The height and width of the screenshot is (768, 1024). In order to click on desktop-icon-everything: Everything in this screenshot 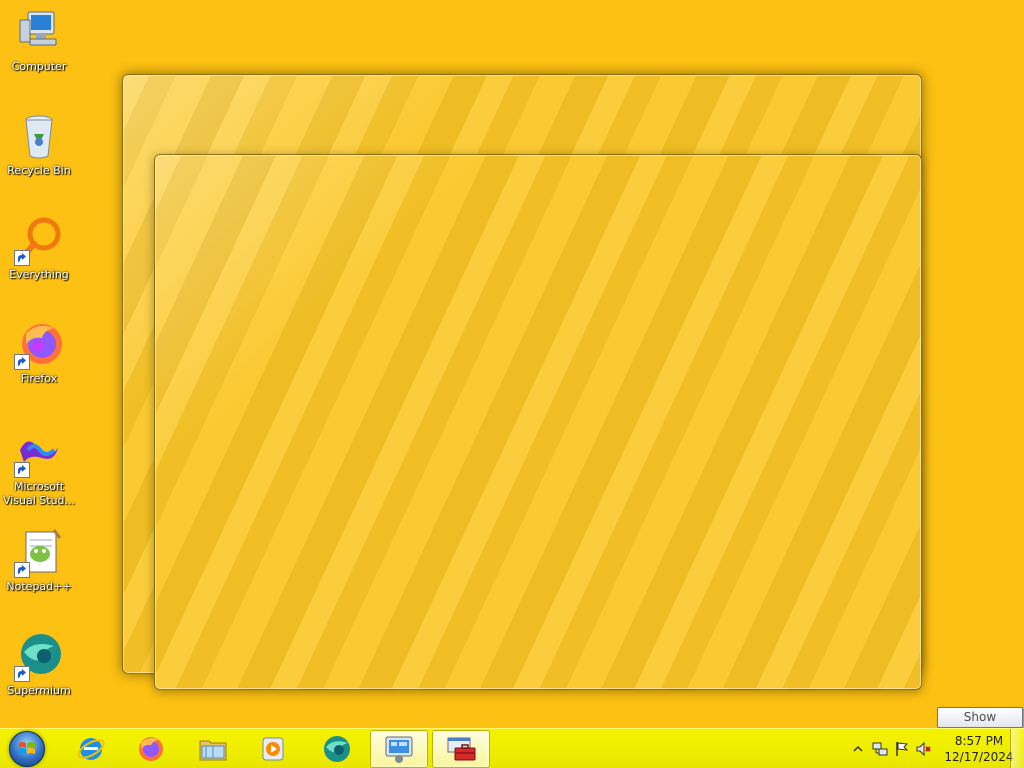, I will do `click(39, 264)`.